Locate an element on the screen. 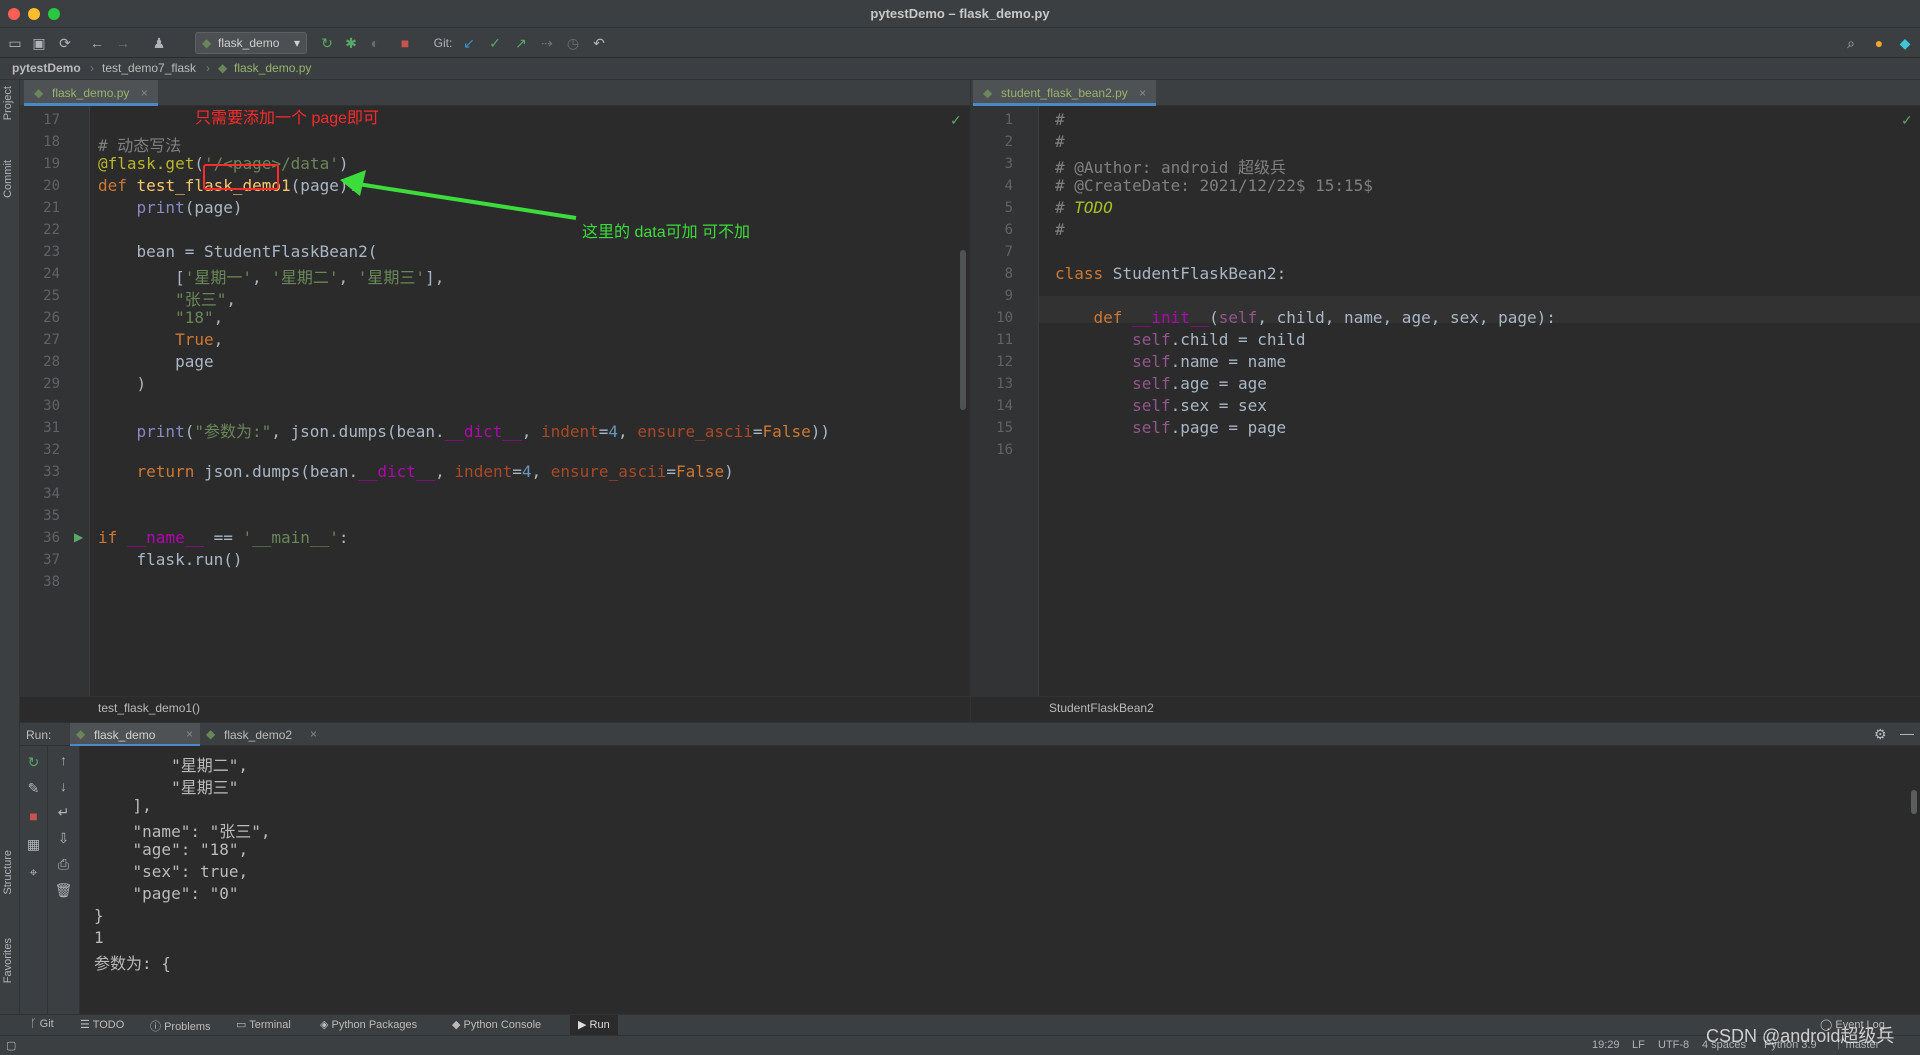 This screenshot has height=1055, width=1920. run-gutter-icon: ▶ is located at coordinates (78, 537).